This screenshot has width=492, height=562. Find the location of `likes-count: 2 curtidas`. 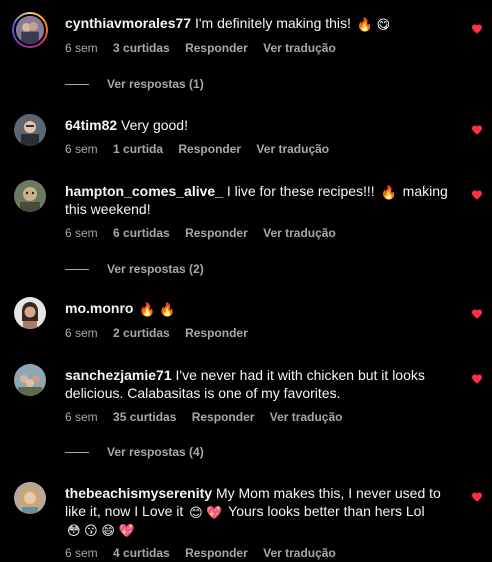

likes-count: 2 curtidas is located at coordinates (141, 333).